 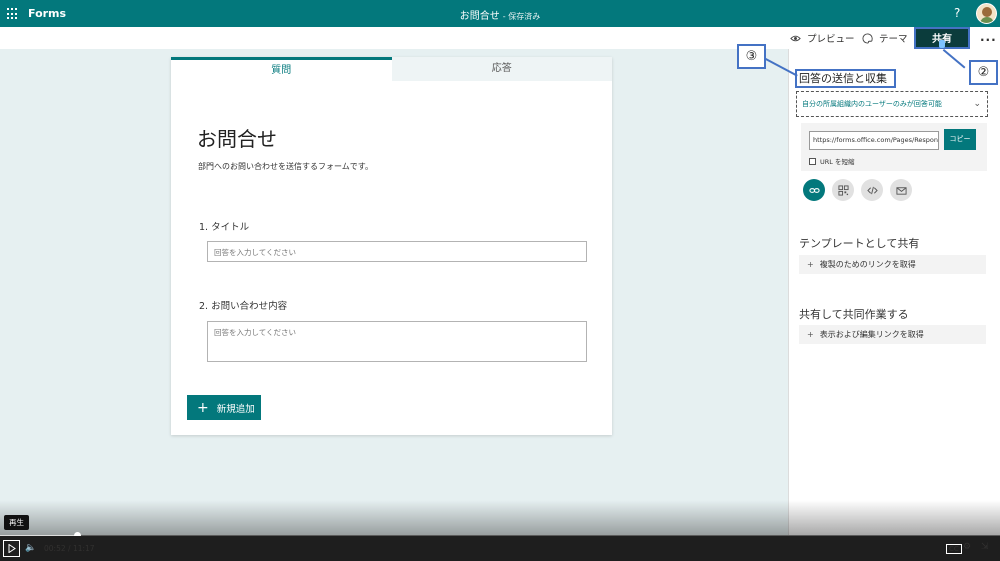 I want to click on save-status: - 保存済み, so click(x=521, y=16).